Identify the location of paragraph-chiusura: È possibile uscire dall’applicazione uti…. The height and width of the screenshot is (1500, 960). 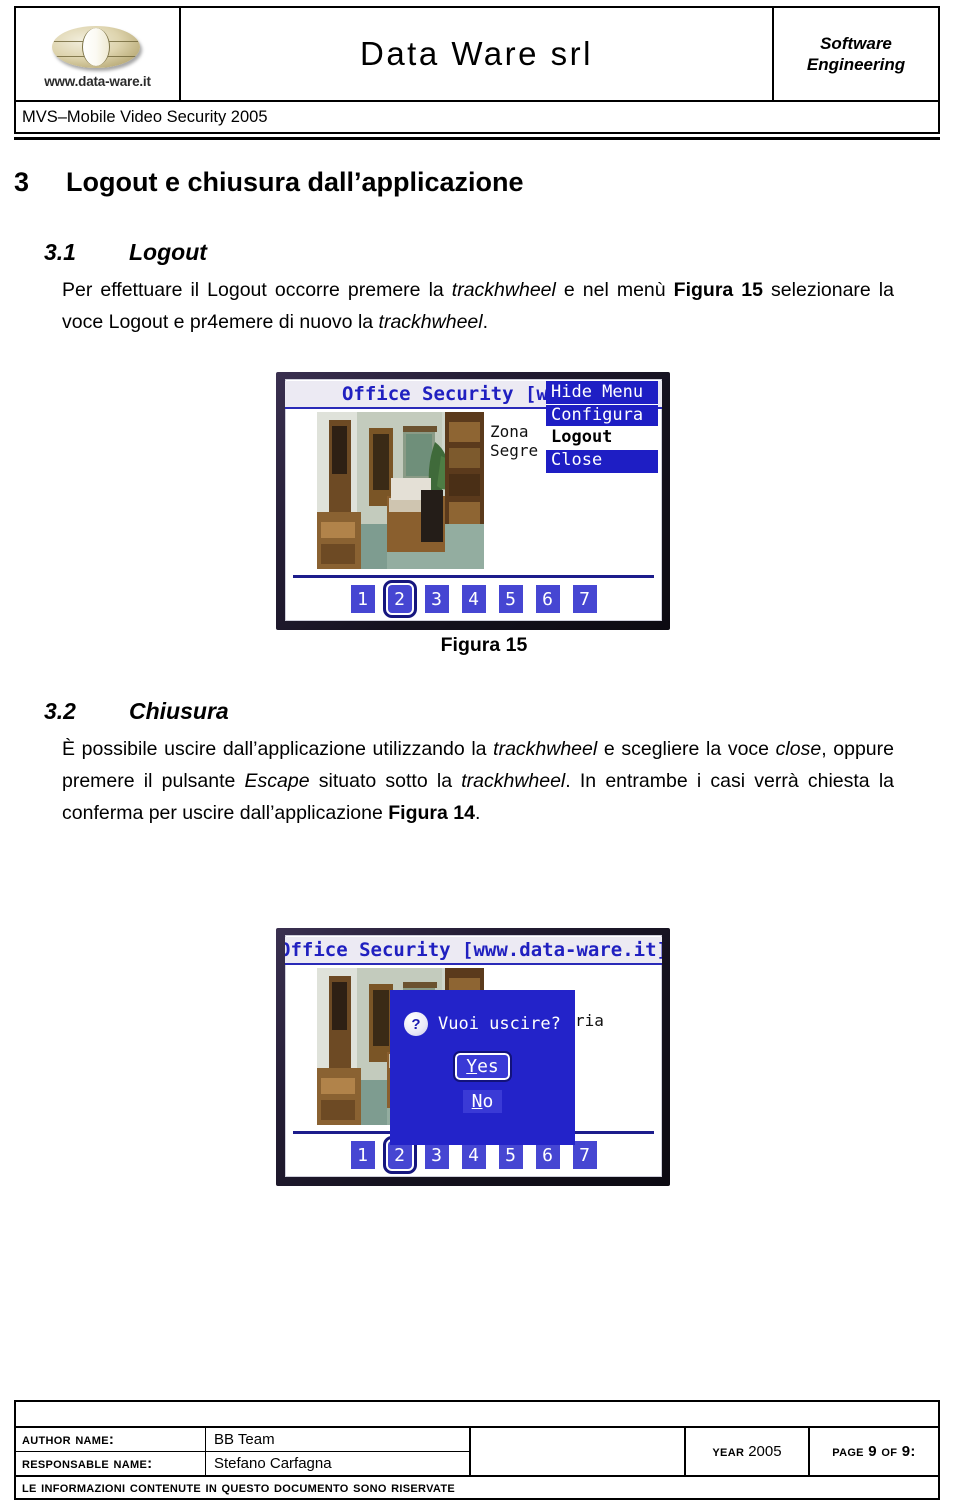
(478, 781).